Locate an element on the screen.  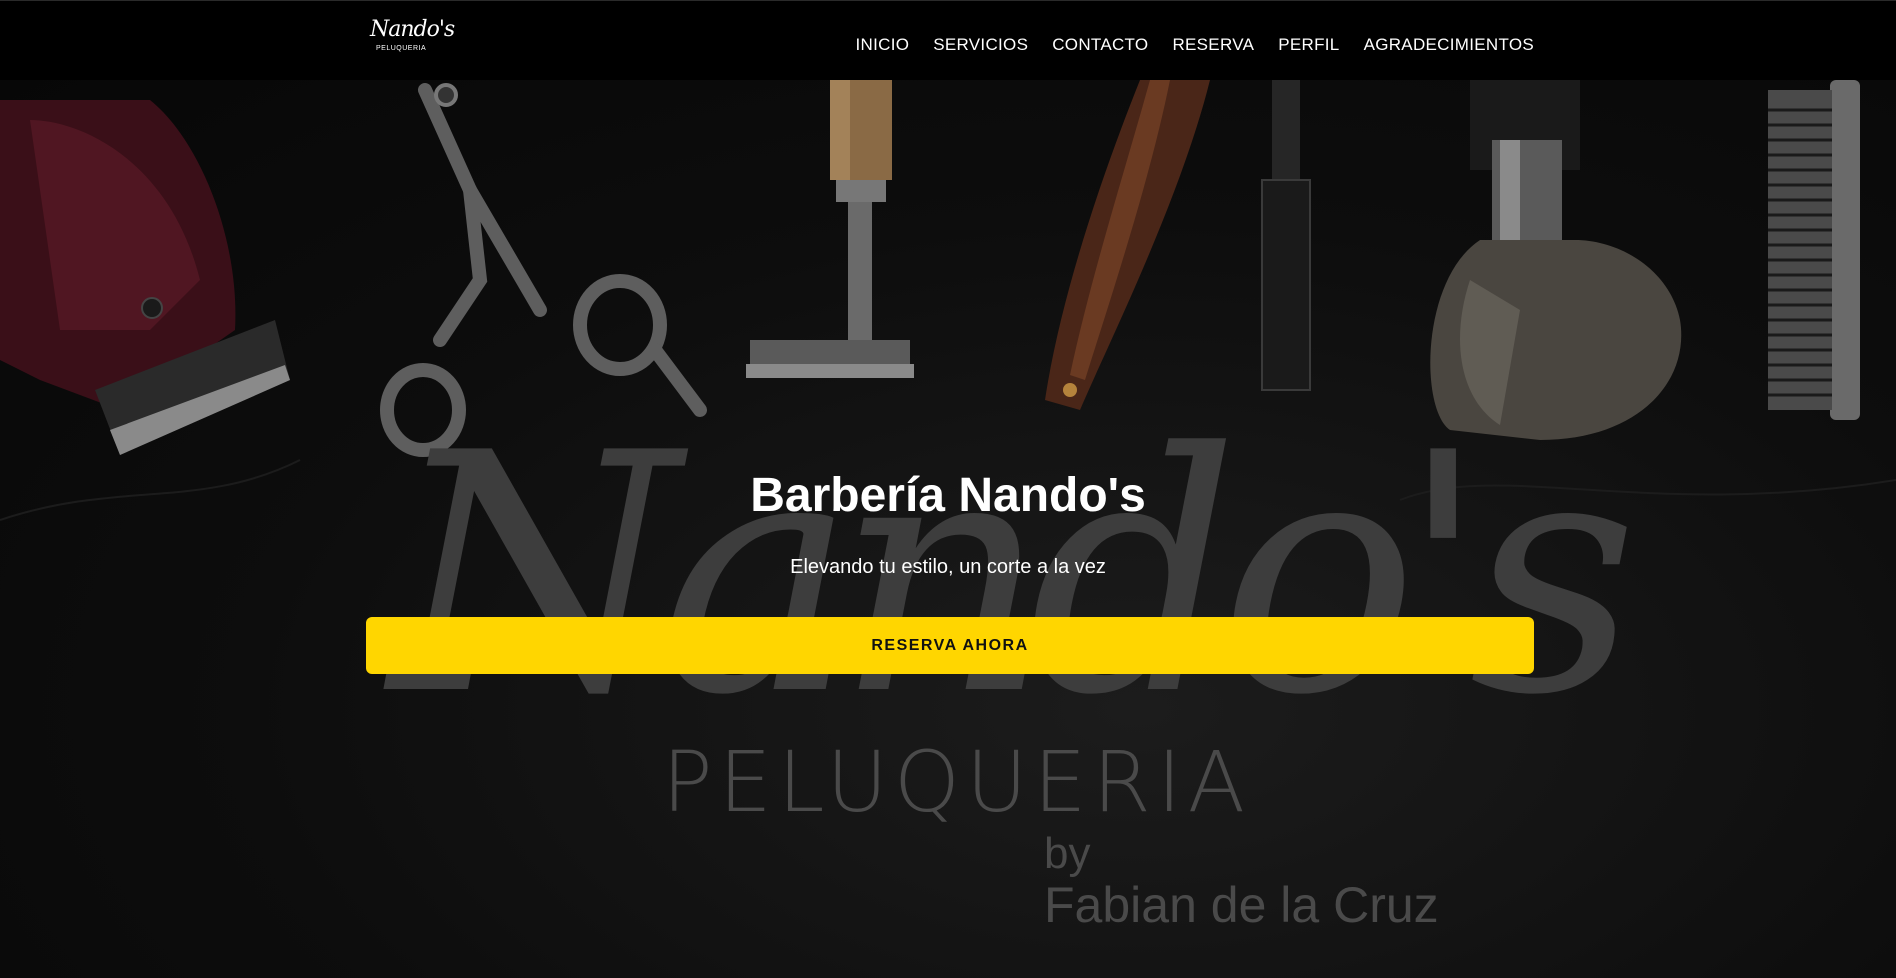
logo-script: Nando's is located at coordinates (412, 29).